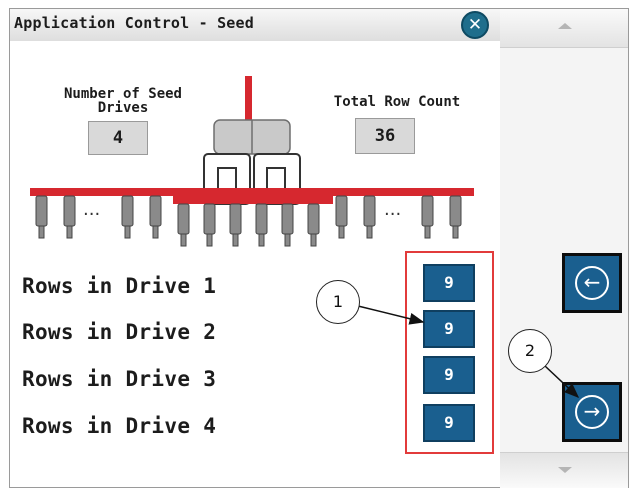 The height and width of the screenshot is (493, 634). What do you see at coordinates (562, 382) in the screenshot?
I see `callout-2-leader` at bounding box center [562, 382].